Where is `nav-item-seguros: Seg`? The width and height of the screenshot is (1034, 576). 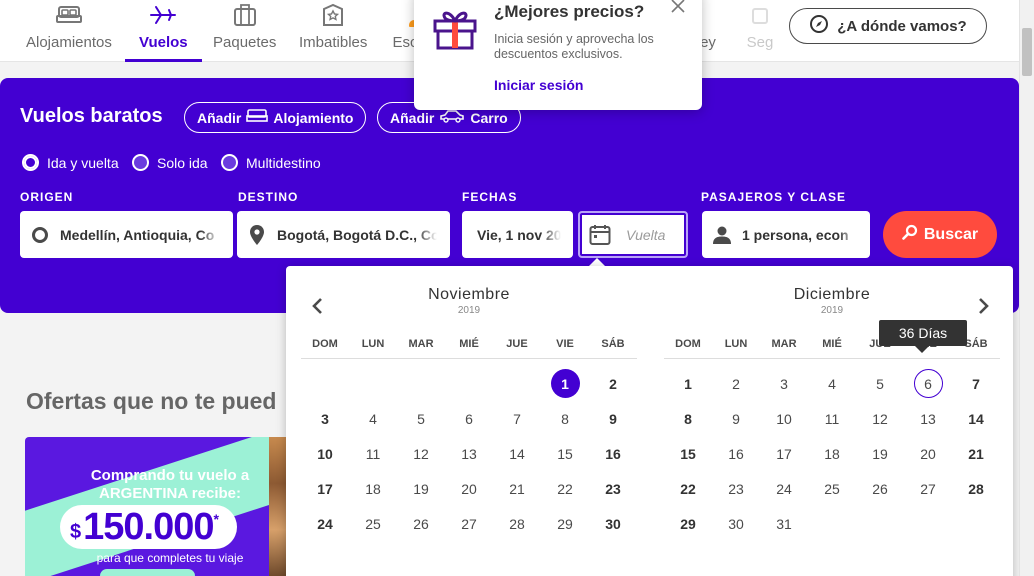
nav-item-seguros: Seg is located at coordinates (760, 31).